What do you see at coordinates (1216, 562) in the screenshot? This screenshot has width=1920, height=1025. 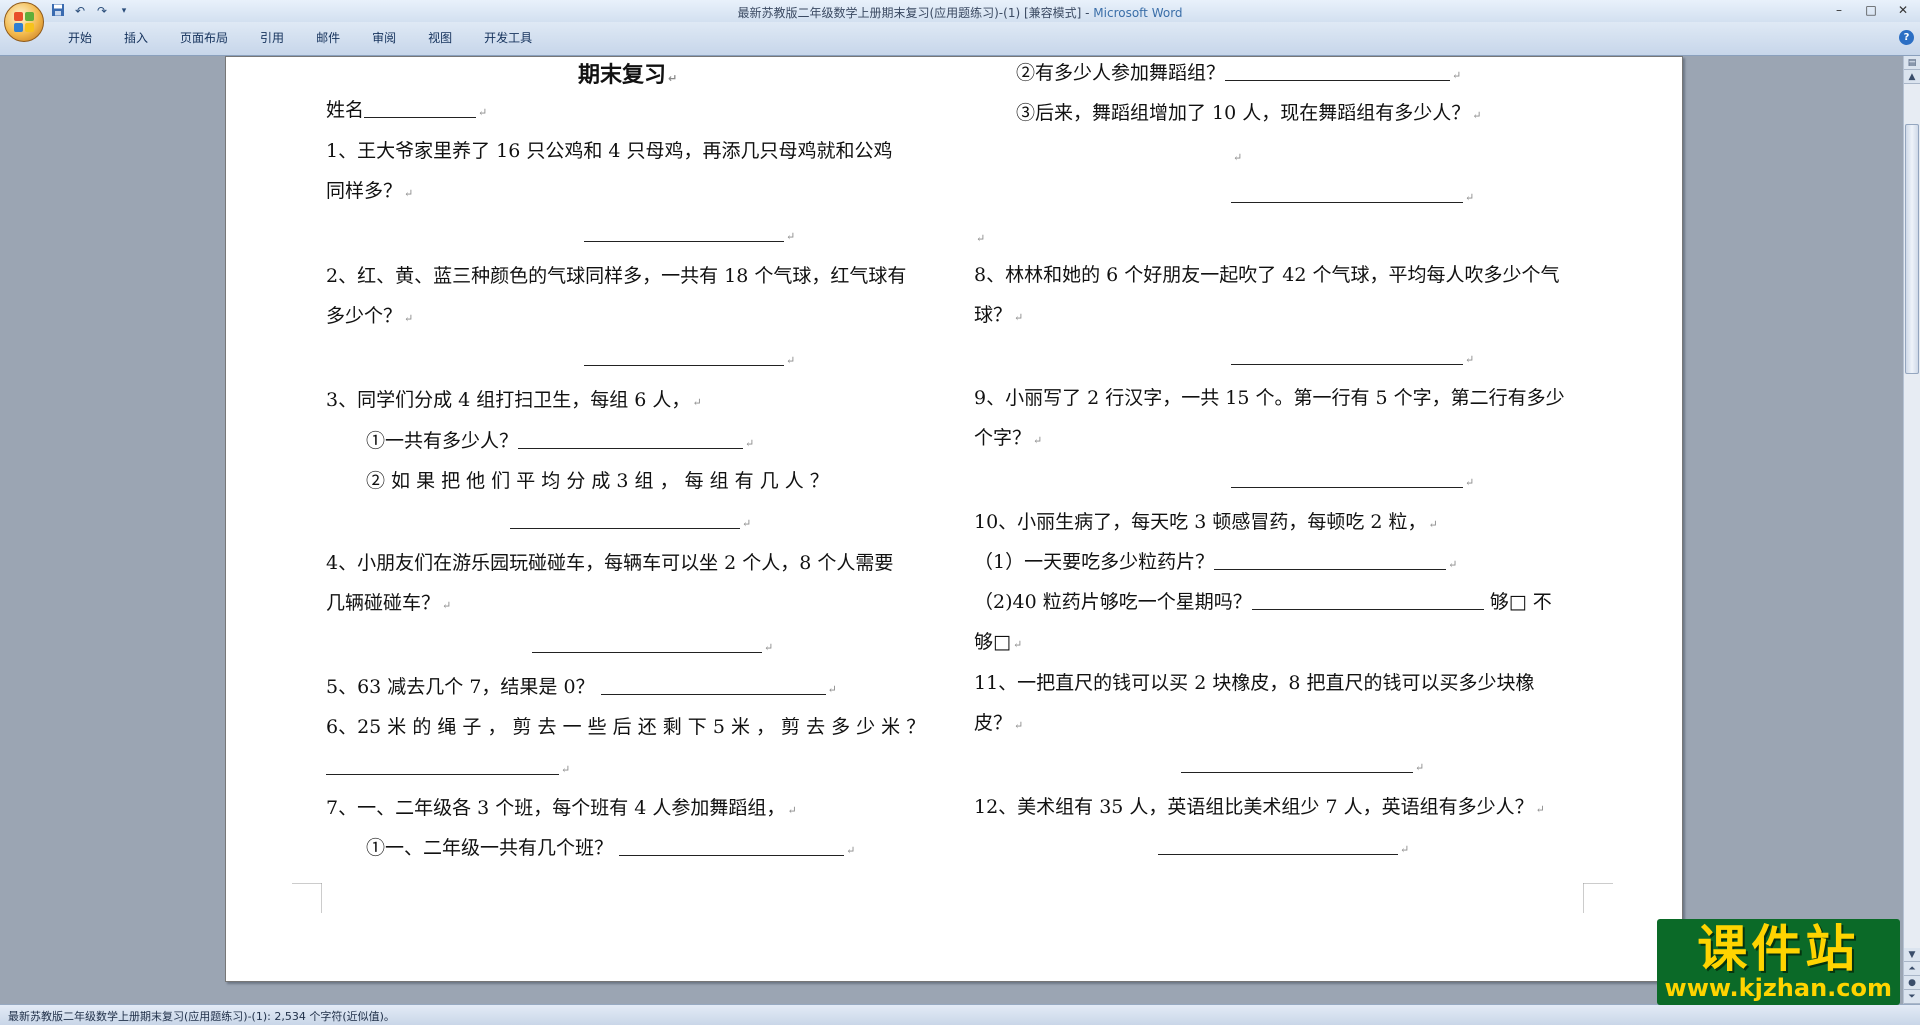 I see `question-10-part-1: （1）一天要吃多少粒药片？ ↵` at bounding box center [1216, 562].